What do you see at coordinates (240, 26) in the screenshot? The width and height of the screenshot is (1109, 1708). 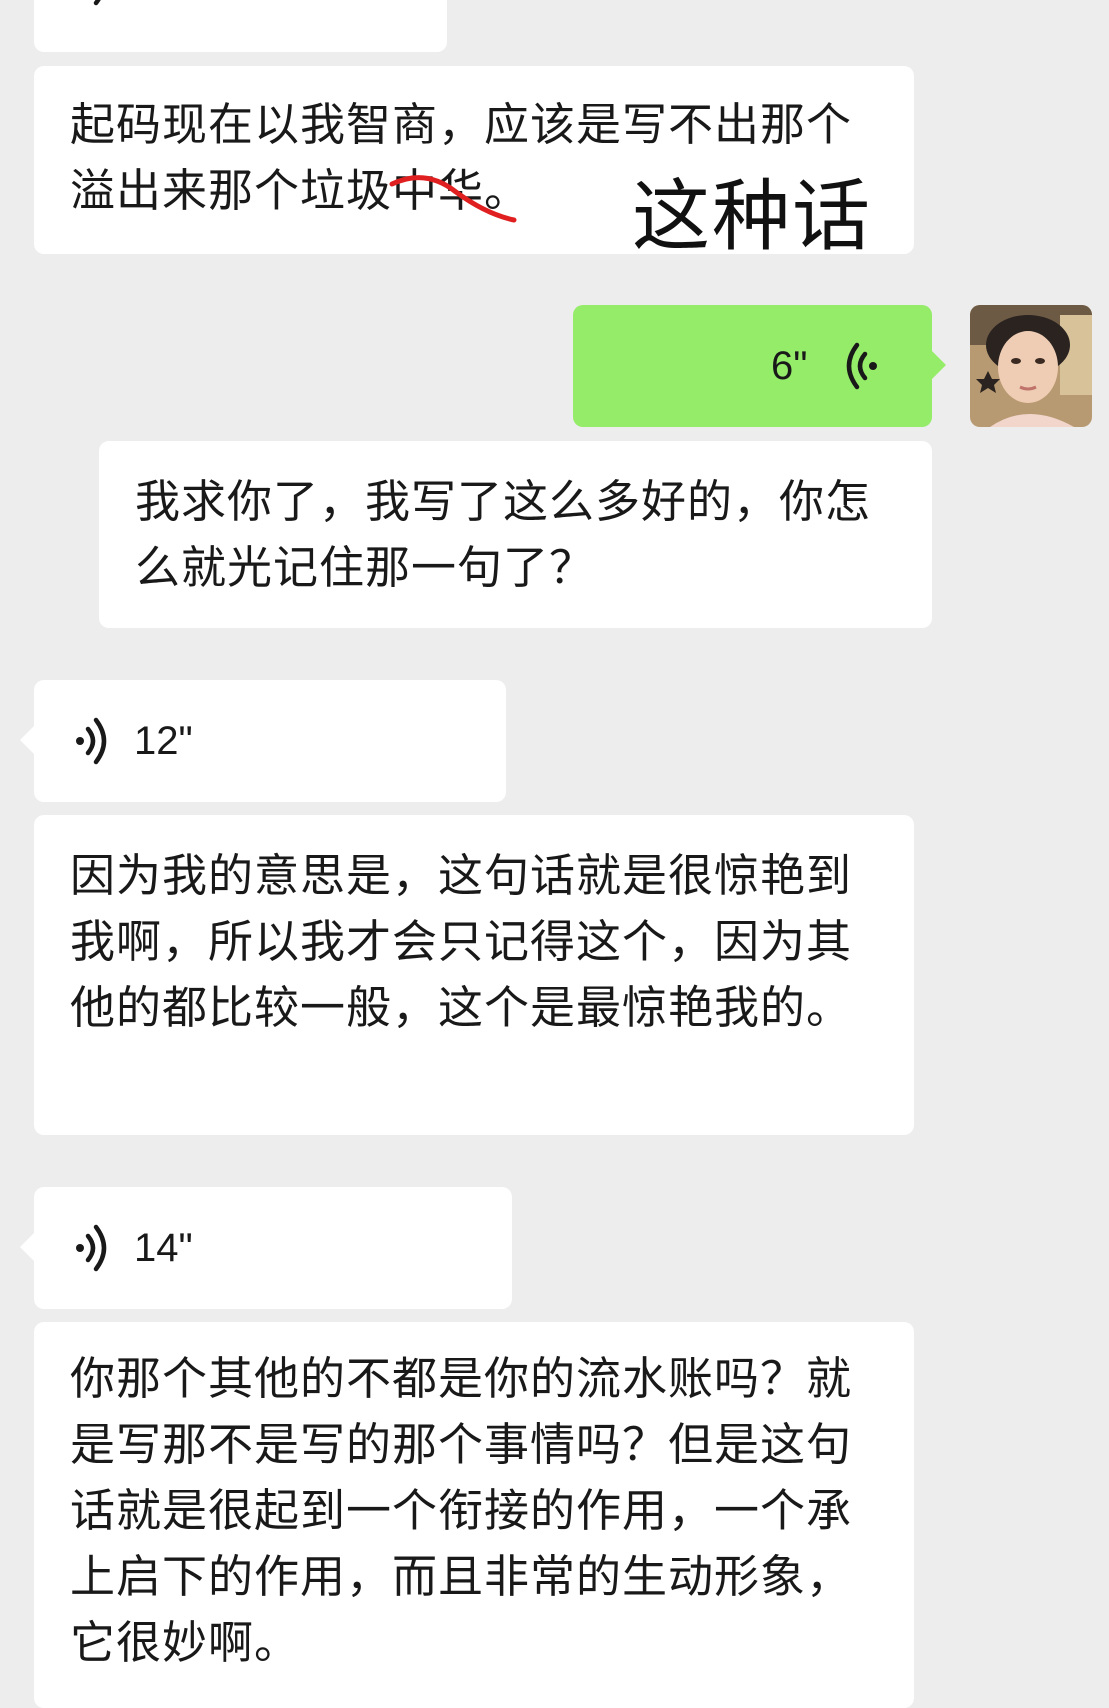 I see `voice-message-bubble: 5"` at bounding box center [240, 26].